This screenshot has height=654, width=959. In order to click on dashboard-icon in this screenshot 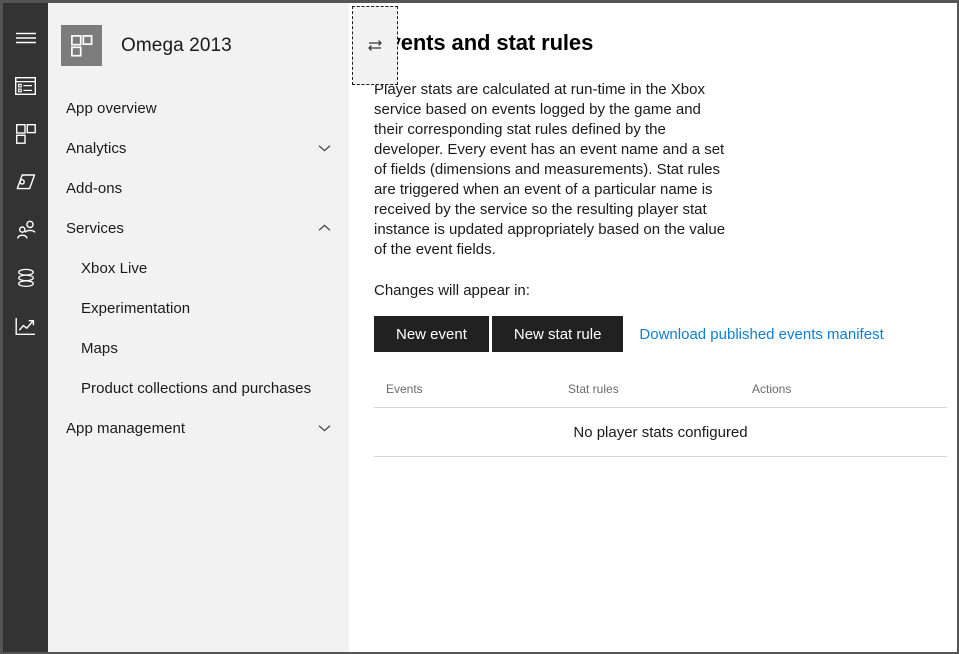, I will do `click(25, 86)`.